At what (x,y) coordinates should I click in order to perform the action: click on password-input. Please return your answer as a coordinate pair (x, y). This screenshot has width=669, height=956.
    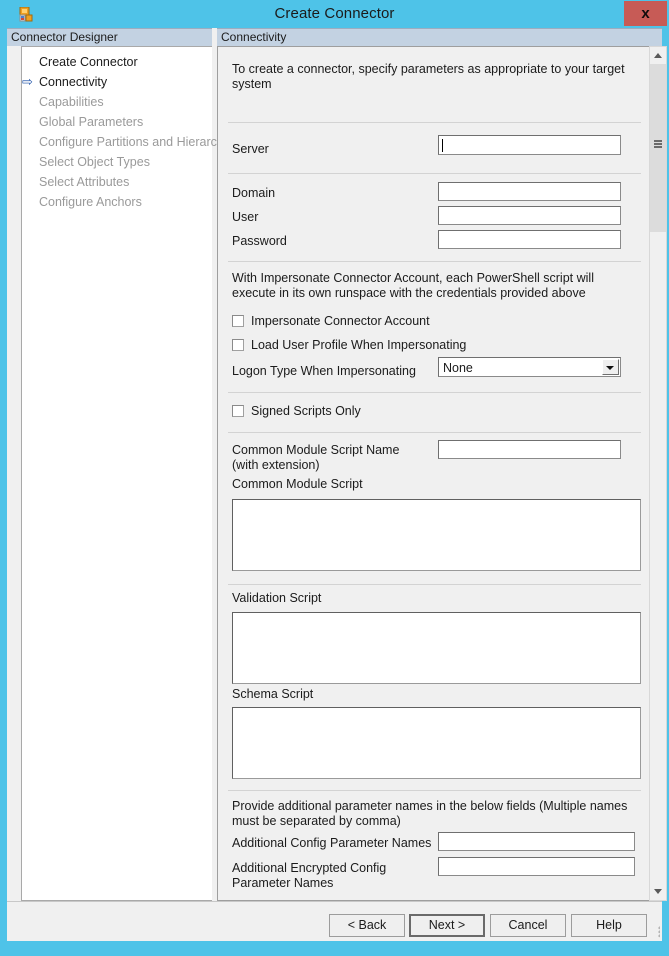
    Looking at the image, I should click on (529, 239).